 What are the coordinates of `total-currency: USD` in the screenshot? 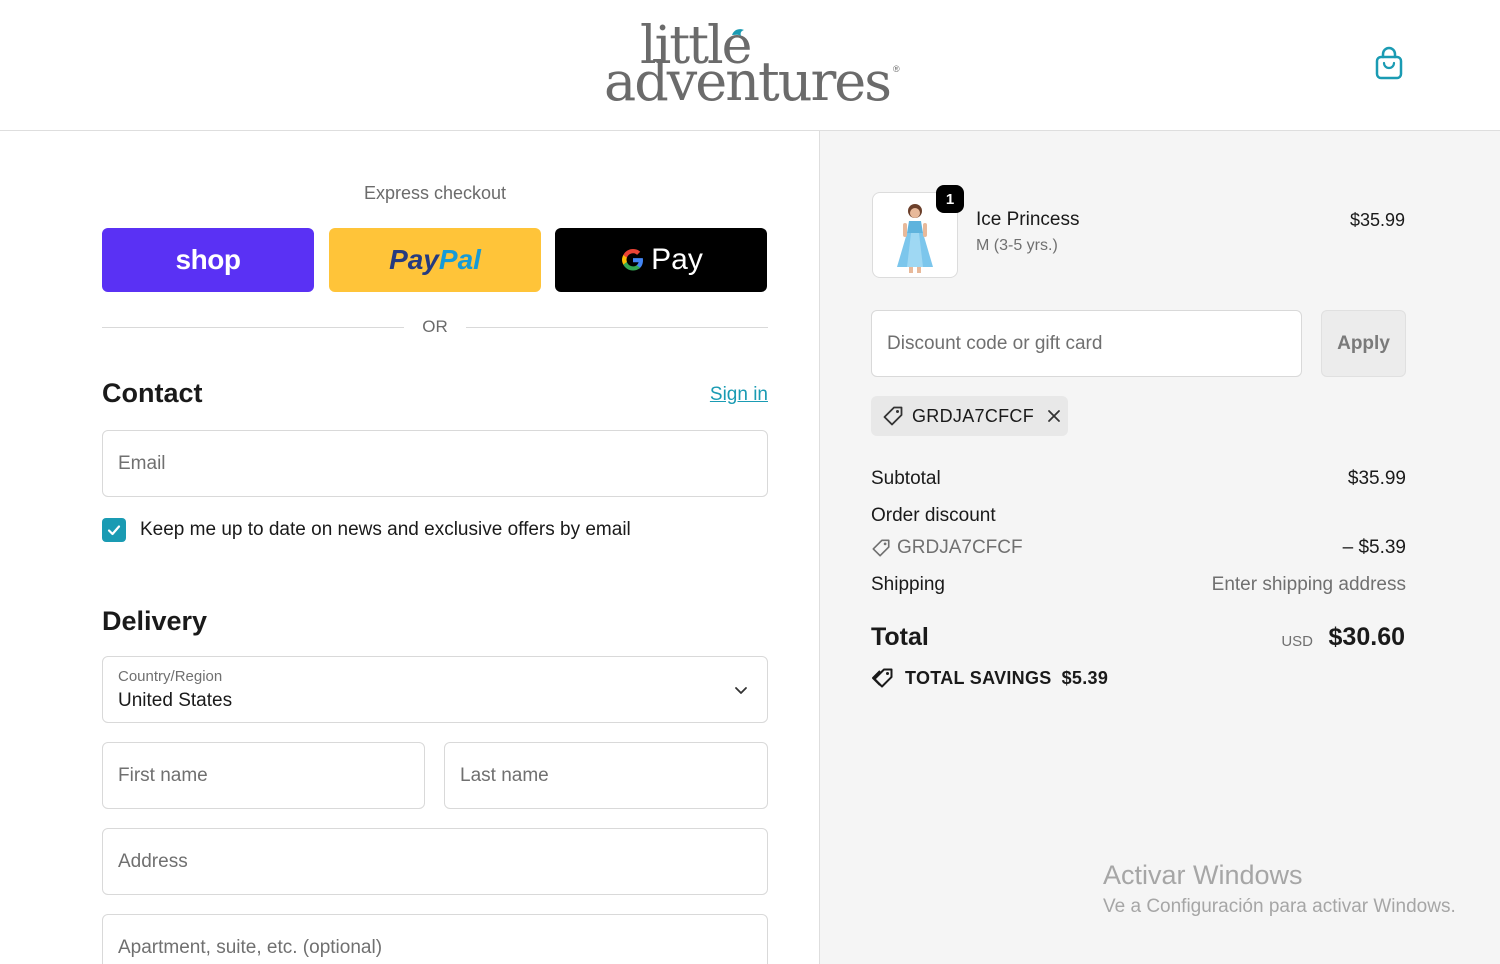 It's located at (1297, 641).